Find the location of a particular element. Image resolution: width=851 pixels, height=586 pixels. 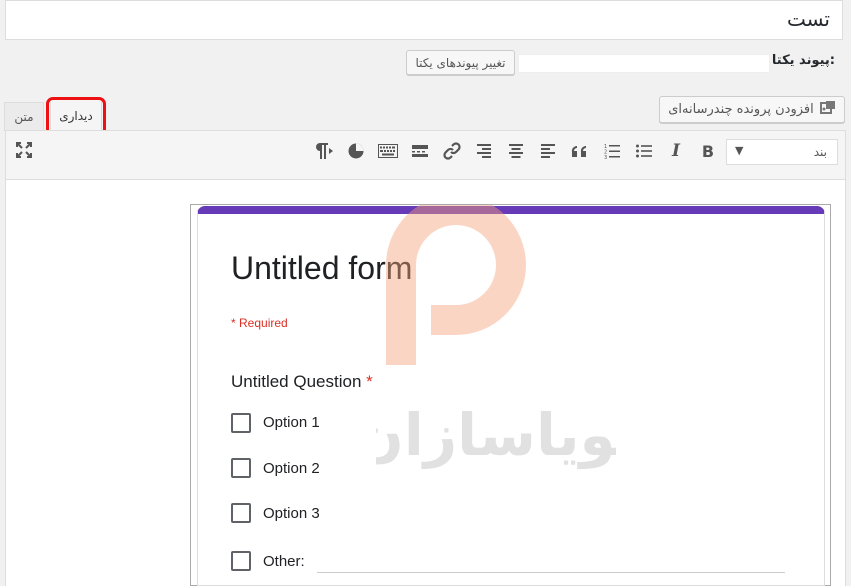

option-label-other: Other: is located at coordinates (284, 561).